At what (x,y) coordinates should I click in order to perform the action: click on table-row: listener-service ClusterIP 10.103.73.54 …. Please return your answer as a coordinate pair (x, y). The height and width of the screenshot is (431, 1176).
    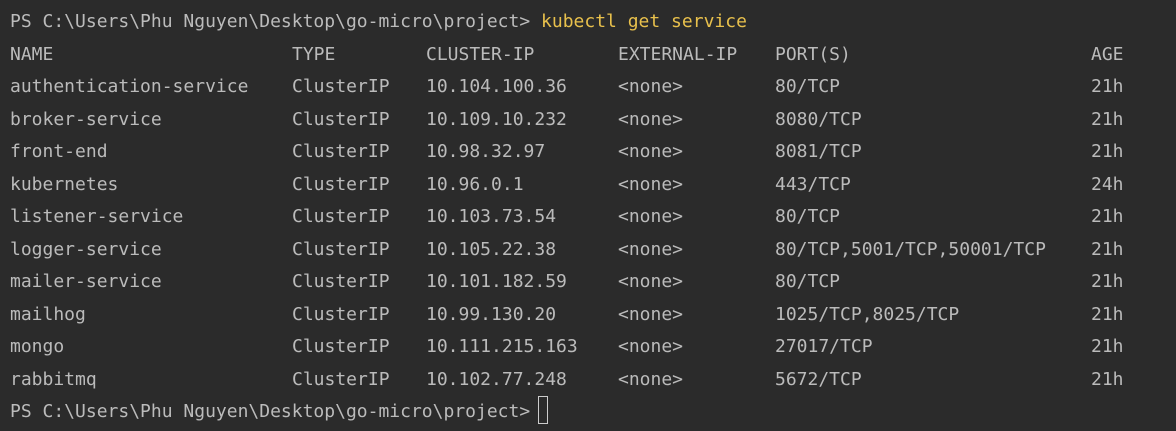
    Looking at the image, I should click on (588, 217).